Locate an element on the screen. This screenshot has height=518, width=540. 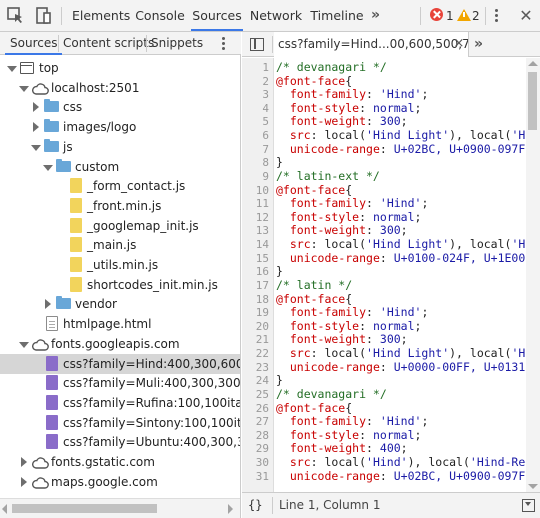
line-number: 1 is located at coordinates (255, 68).